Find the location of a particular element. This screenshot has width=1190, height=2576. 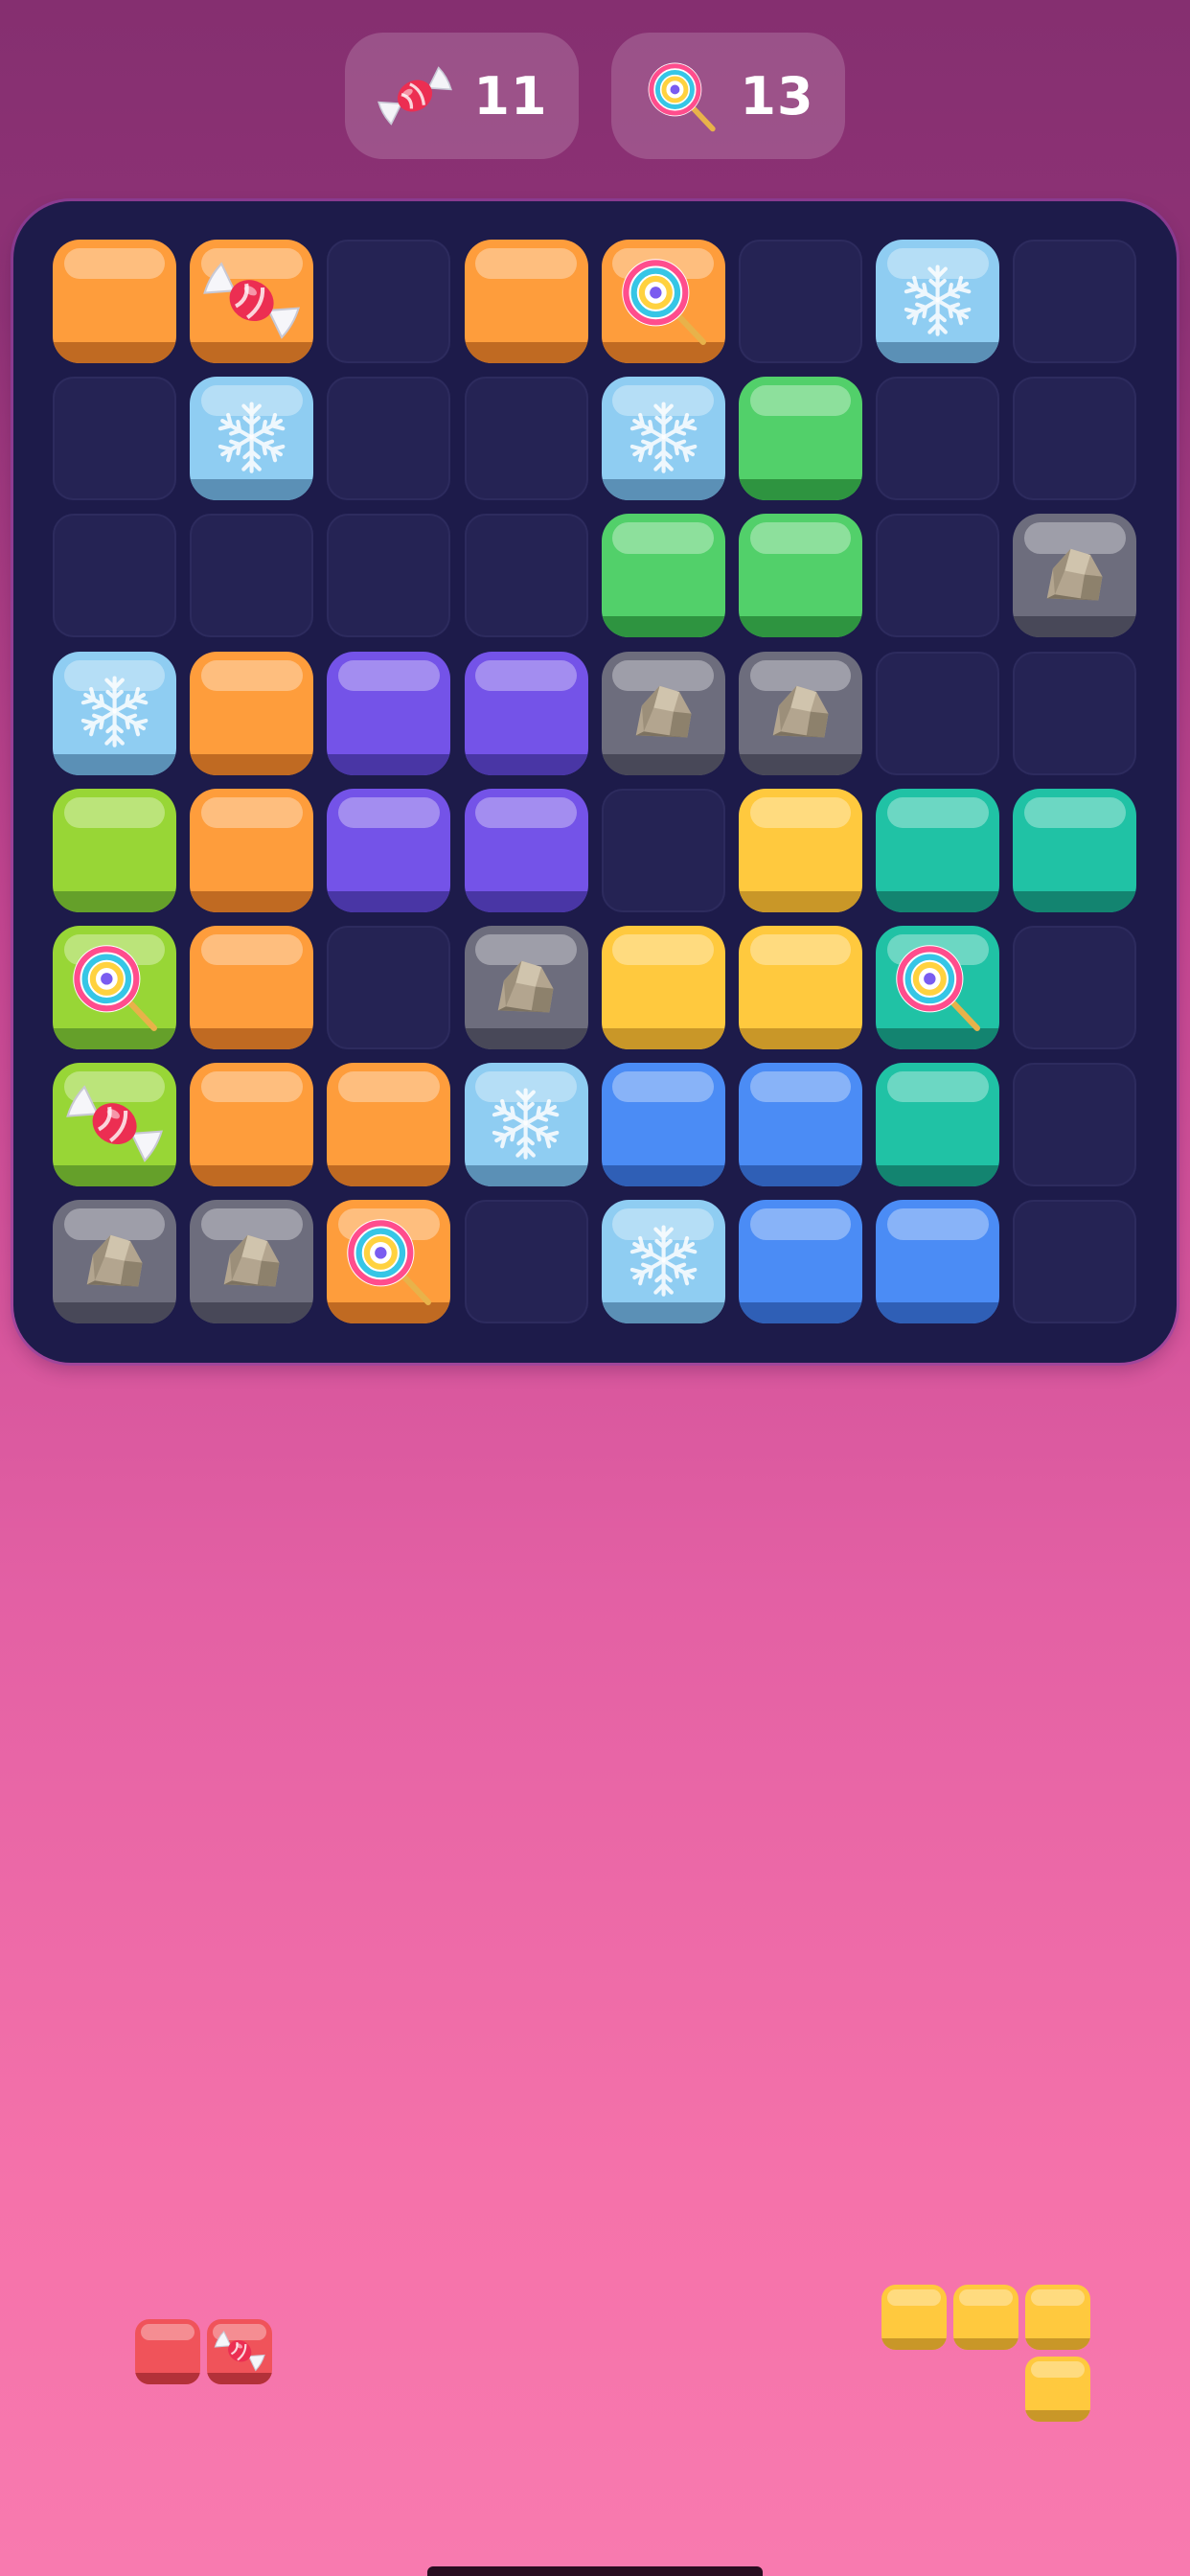

candy-goal-count: 11 is located at coordinates (511, 95).